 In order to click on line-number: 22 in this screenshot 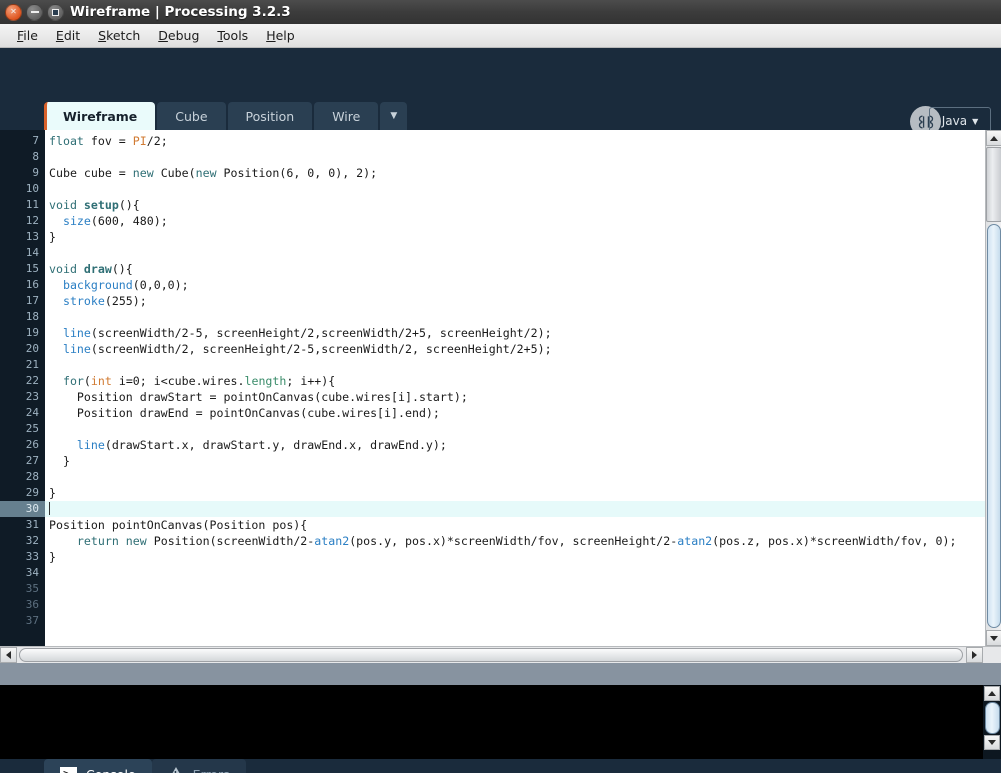, I will do `click(32, 380)`.